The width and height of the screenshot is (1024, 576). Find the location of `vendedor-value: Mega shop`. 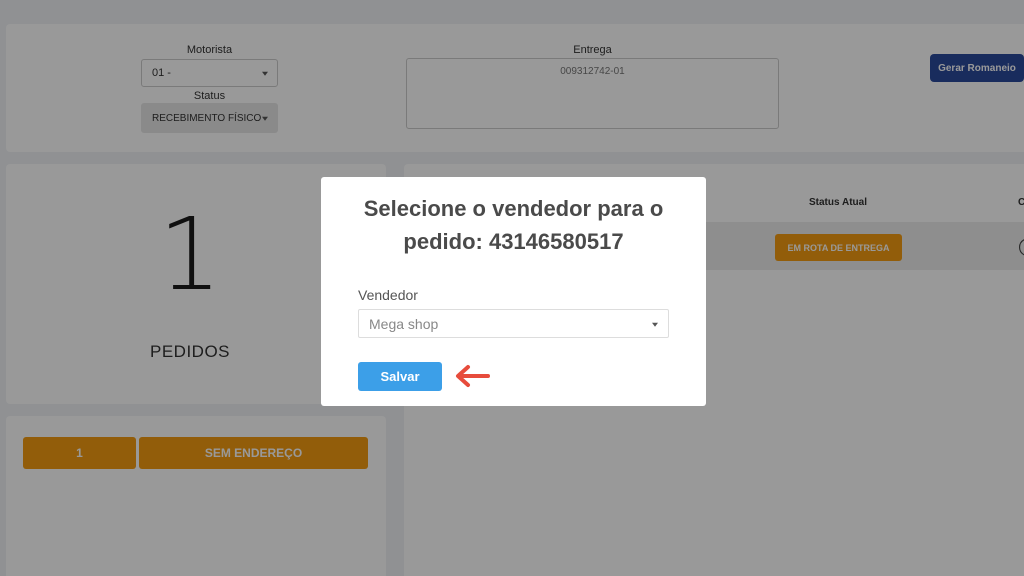

vendedor-value: Mega shop is located at coordinates (404, 323).